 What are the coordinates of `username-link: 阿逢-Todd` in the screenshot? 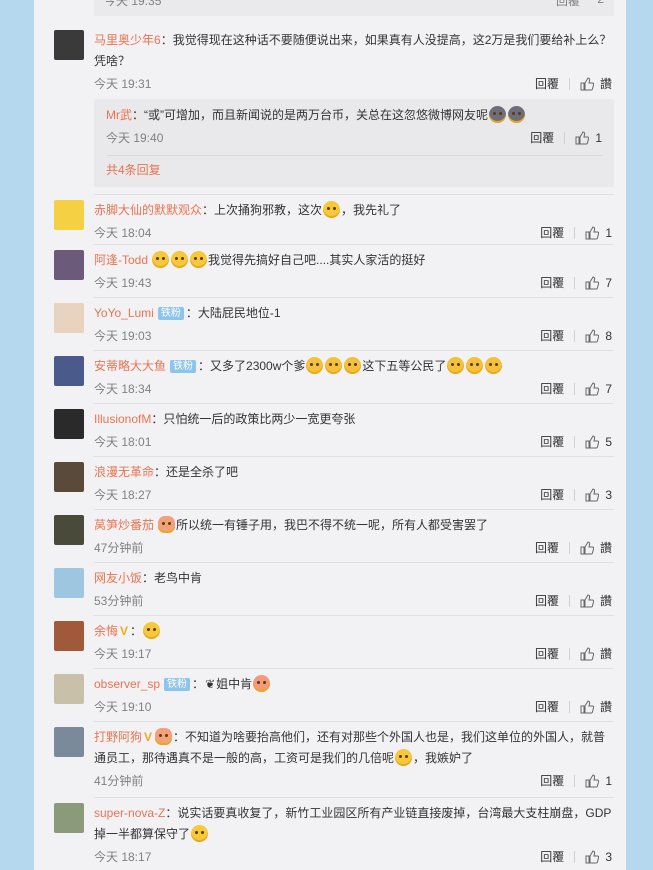 It's located at (121, 260).